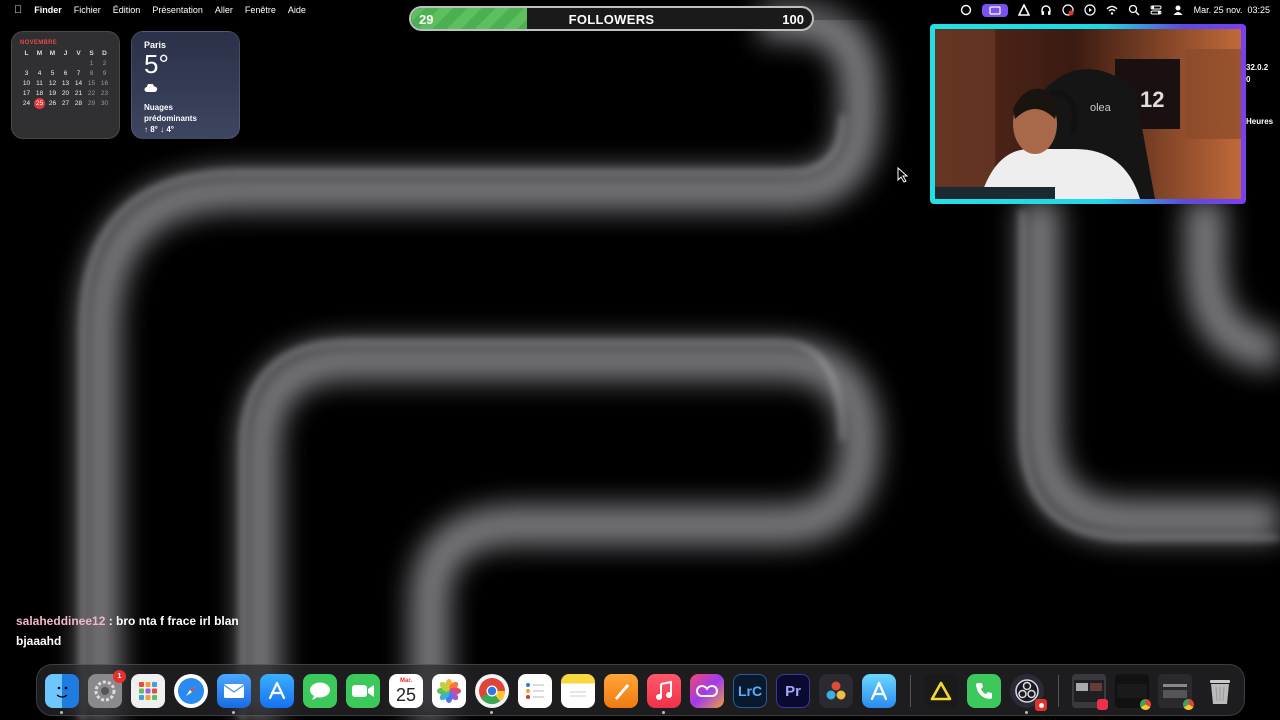 This screenshot has width=1280, height=720. I want to click on calendar-day: 20, so click(65, 93).